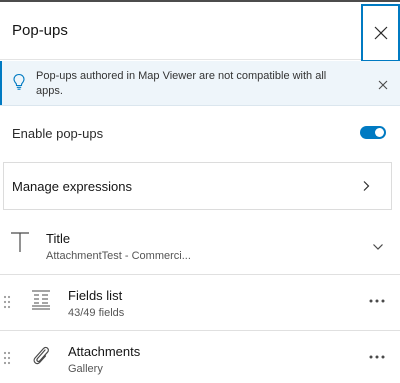 The width and height of the screenshot is (400, 383). What do you see at coordinates (95, 295) in the screenshot?
I see `fields-list-heading: Fields list` at bounding box center [95, 295].